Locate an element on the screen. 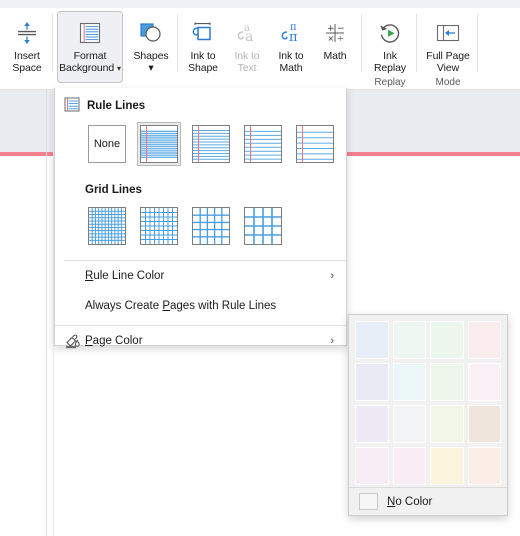 The image size is (520, 536). ink-to-text-button: a a Ink to Text is located at coordinates (247, 47).